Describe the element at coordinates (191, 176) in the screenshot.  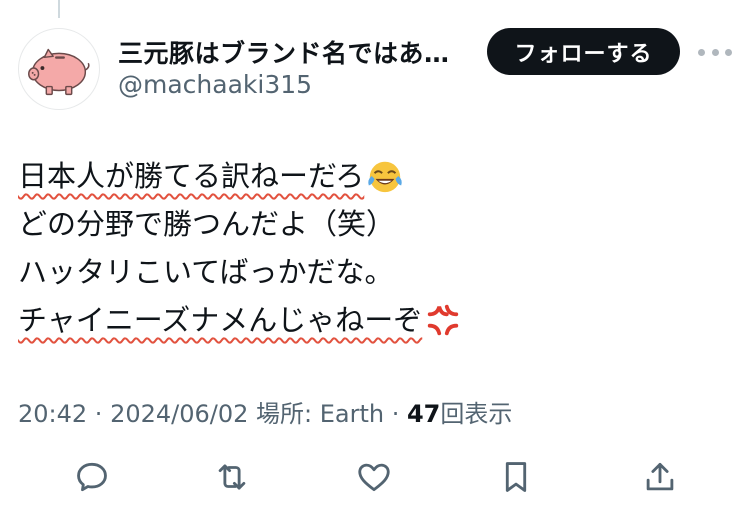
I see `tweet-line-text: 日本人が勝てる訳ねーだろ` at that location.